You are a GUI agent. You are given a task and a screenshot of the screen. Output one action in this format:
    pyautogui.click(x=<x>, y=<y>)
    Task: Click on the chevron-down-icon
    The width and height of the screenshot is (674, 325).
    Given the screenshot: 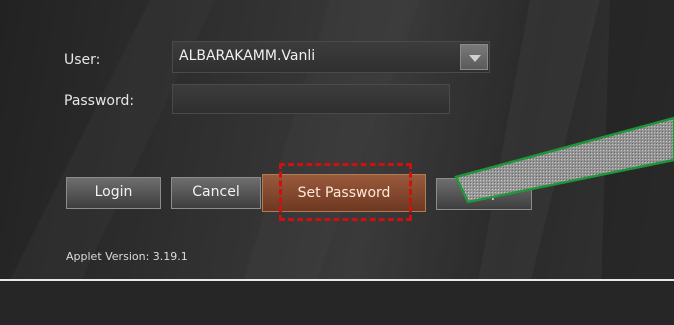 What is the action you would take?
    pyautogui.click(x=475, y=58)
    